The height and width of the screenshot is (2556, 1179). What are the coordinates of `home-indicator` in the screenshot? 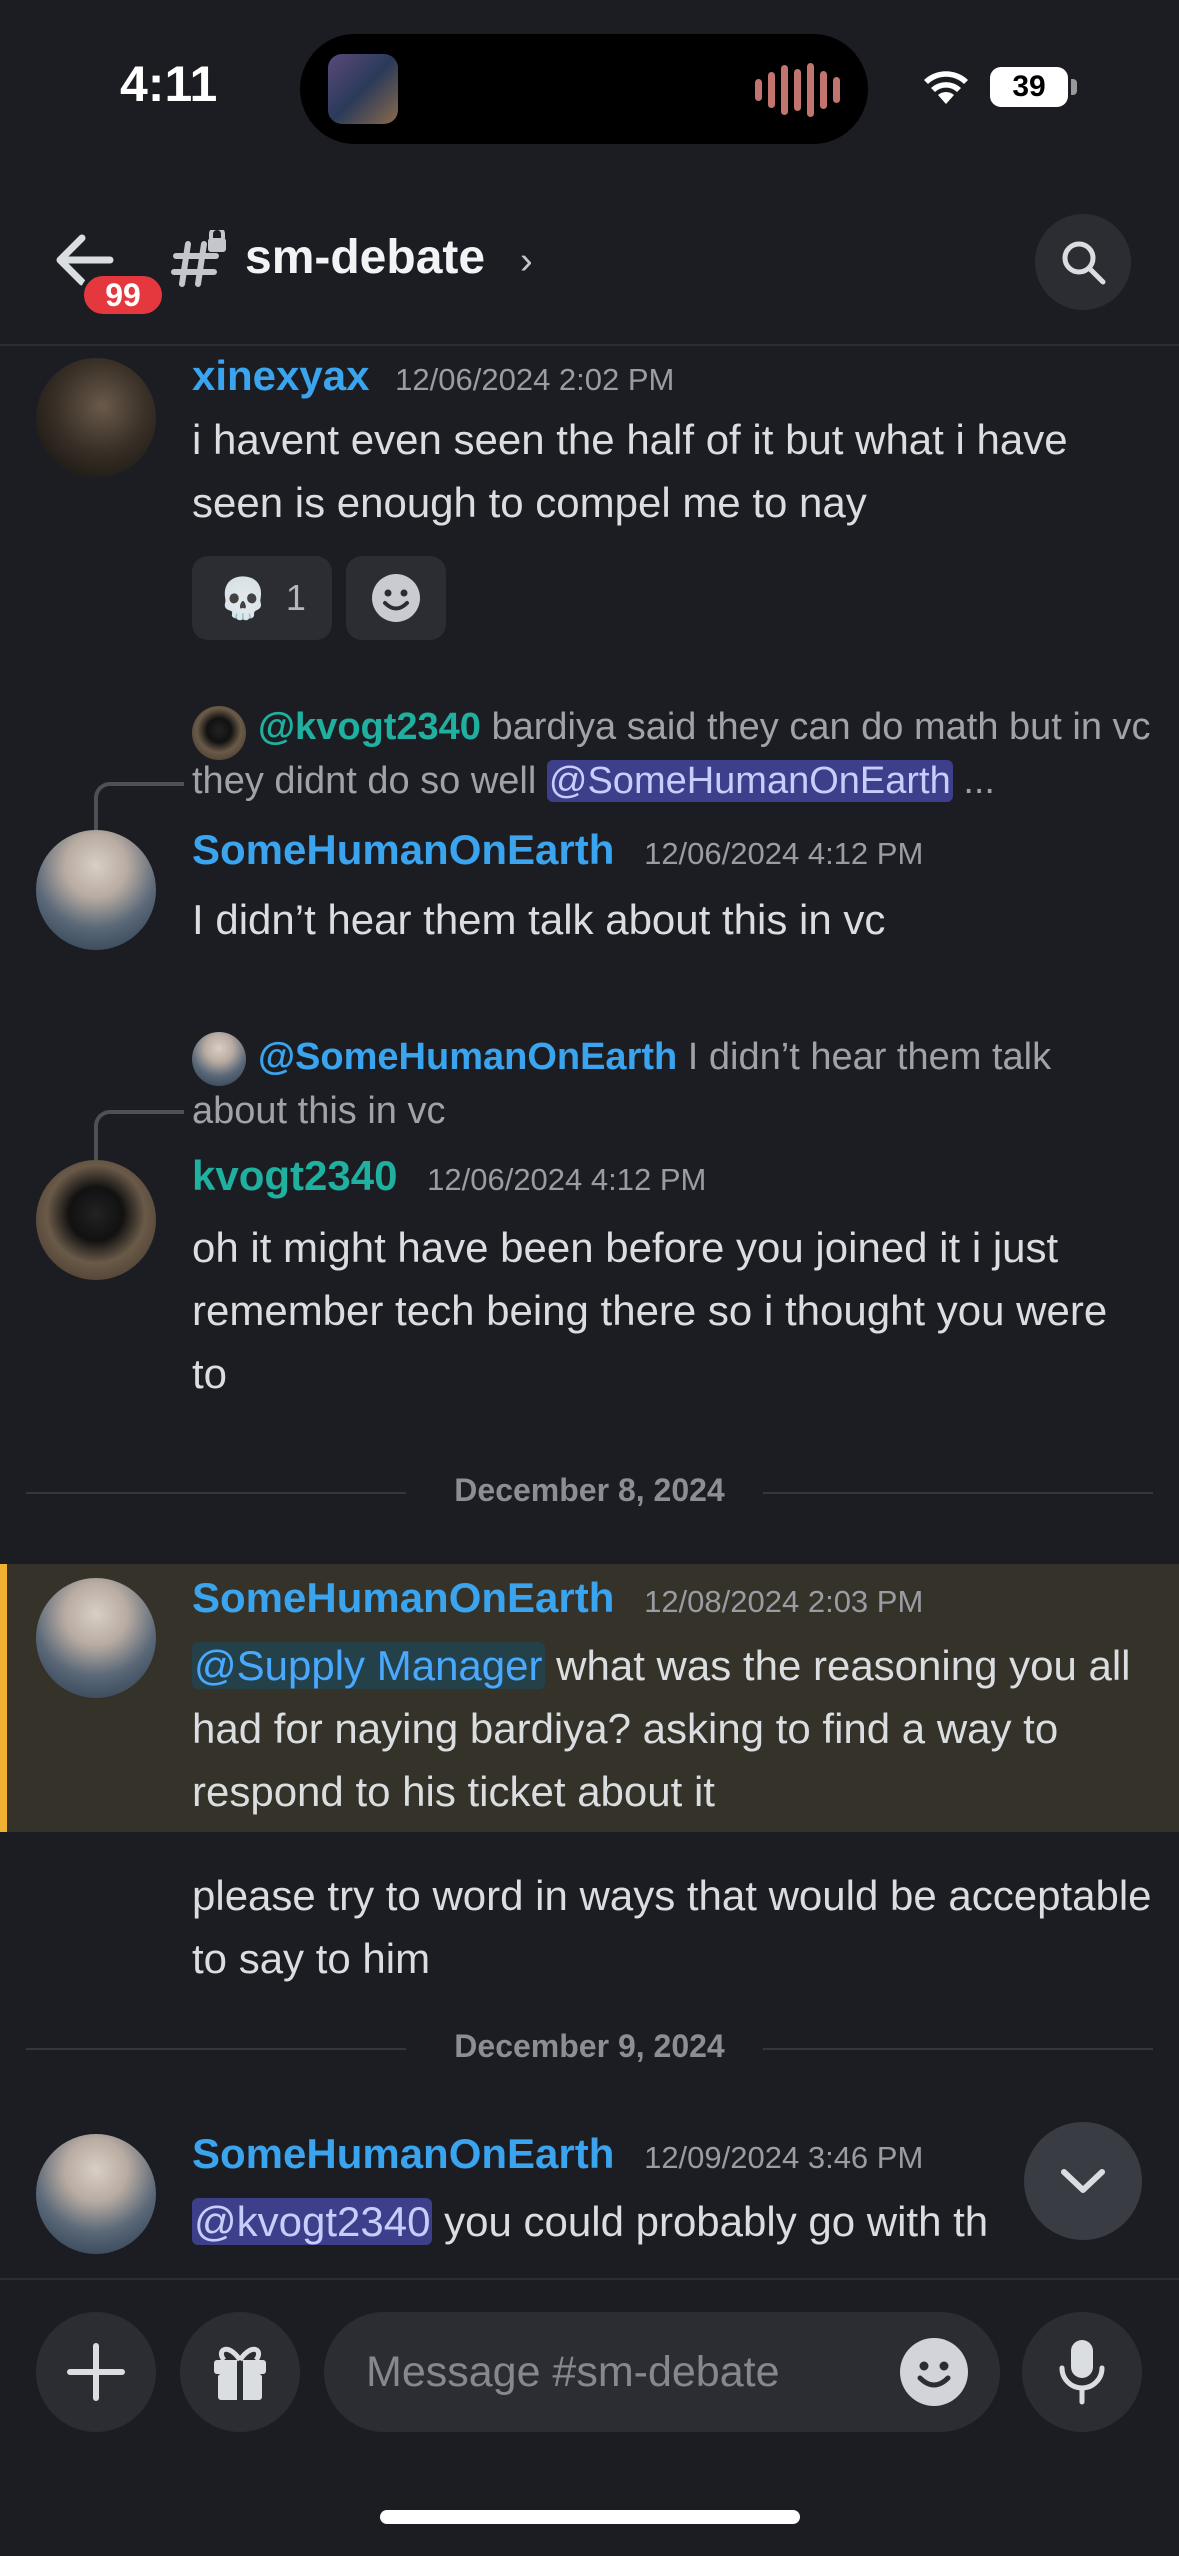 It's located at (590, 2517).